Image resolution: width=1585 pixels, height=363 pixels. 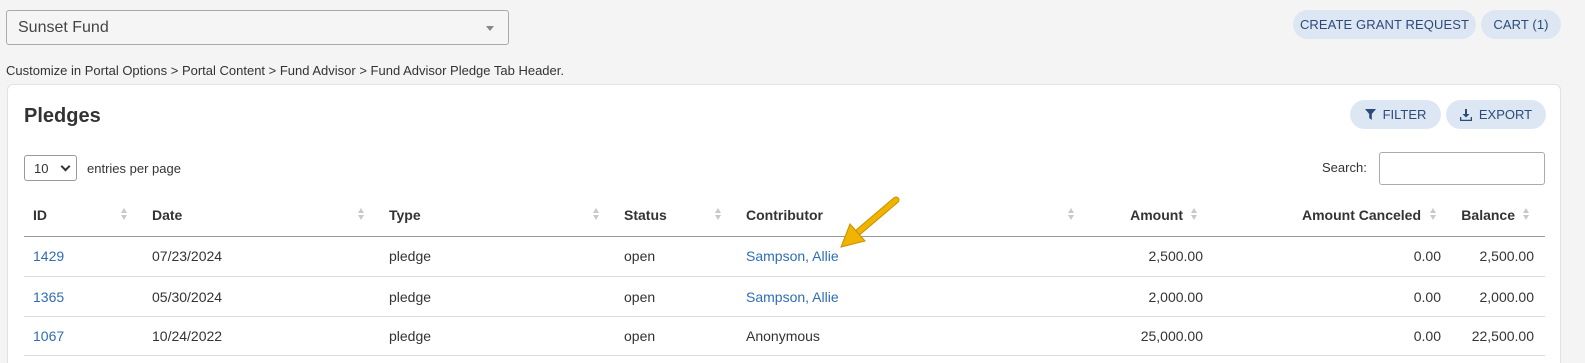 What do you see at coordinates (65, 166) in the screenshot?
I see `chevron-down-icon` at bounding box center [65, 166].